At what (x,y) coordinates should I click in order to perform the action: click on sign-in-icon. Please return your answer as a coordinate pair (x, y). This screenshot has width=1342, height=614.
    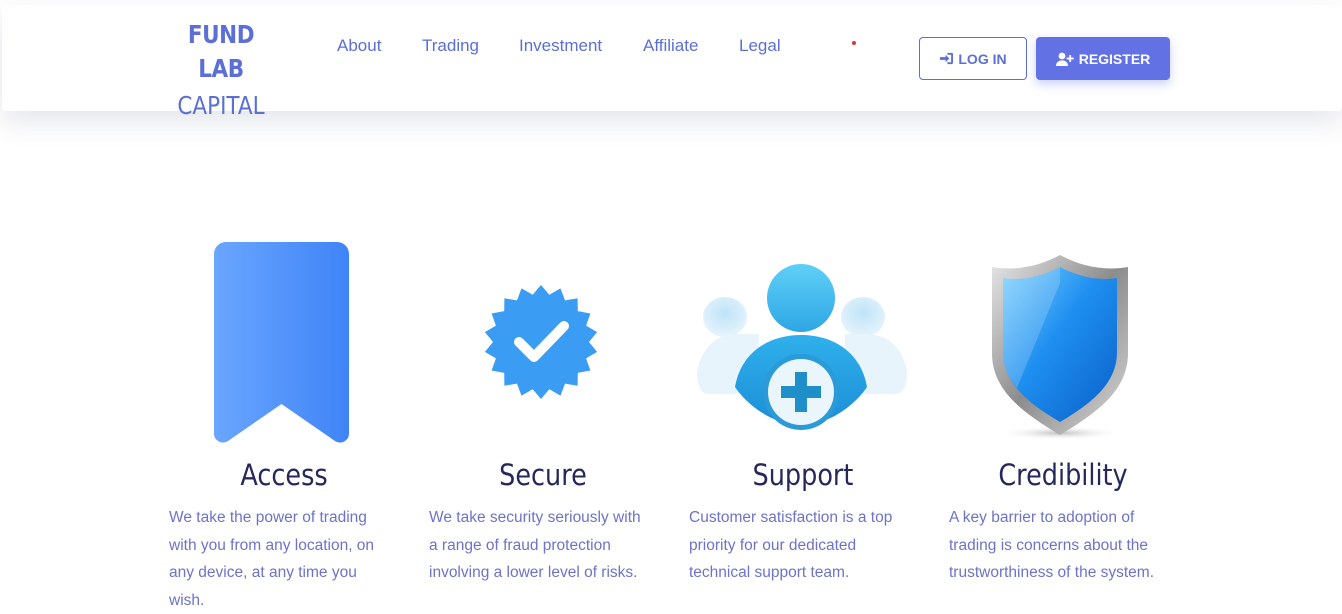
    Looking at the image, I should click on (947, 58).